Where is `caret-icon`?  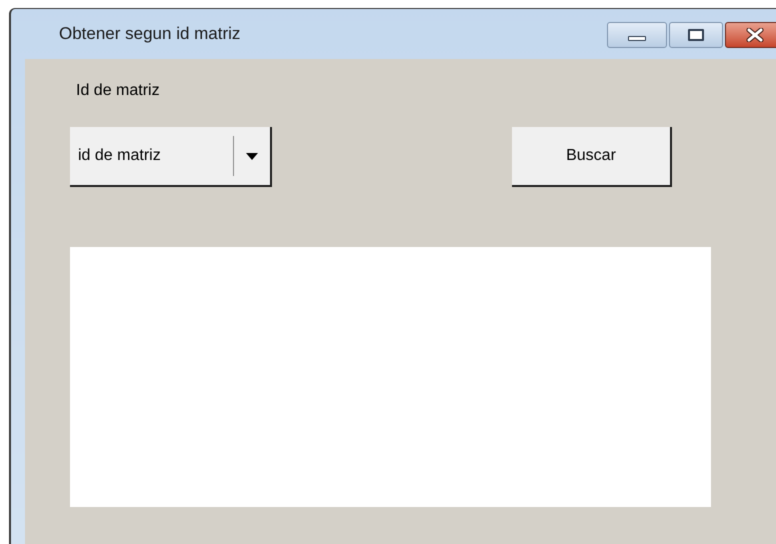
caret-icon is located at coordinates (252, 156).